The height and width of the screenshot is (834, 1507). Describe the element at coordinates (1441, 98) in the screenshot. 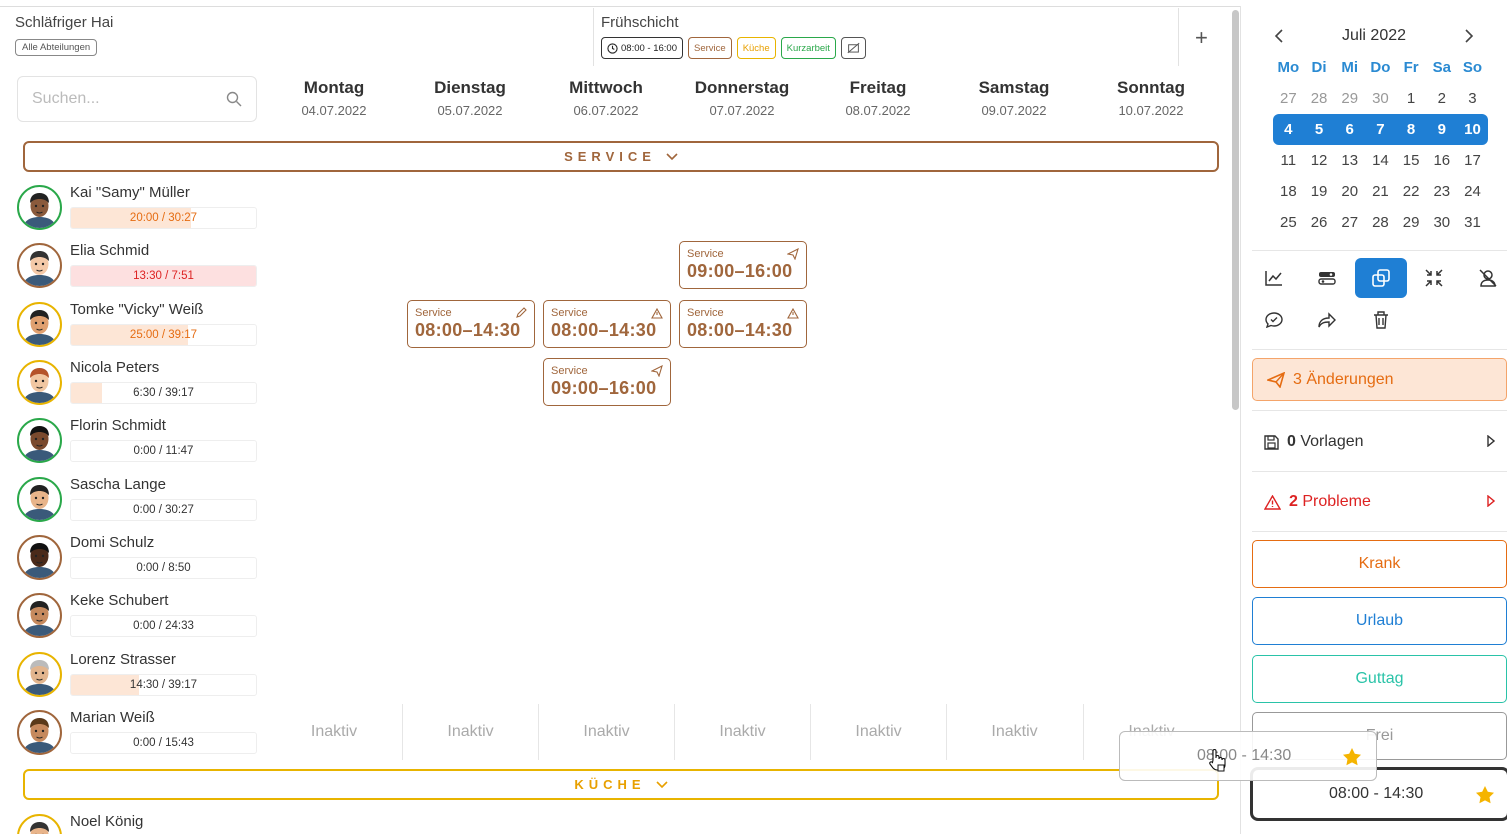

I see `calendar-day: 2` at that location.